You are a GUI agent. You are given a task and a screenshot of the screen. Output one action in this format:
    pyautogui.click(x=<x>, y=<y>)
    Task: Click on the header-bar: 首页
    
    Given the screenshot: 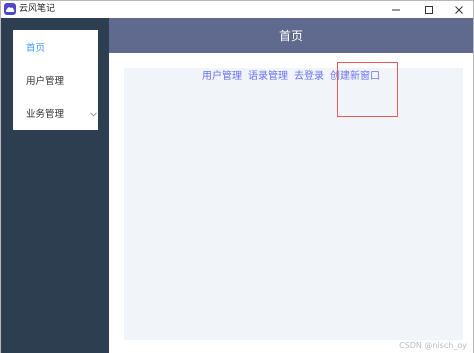 What is the action you would take?
    pyautogui.click(x=291, y=35)
    